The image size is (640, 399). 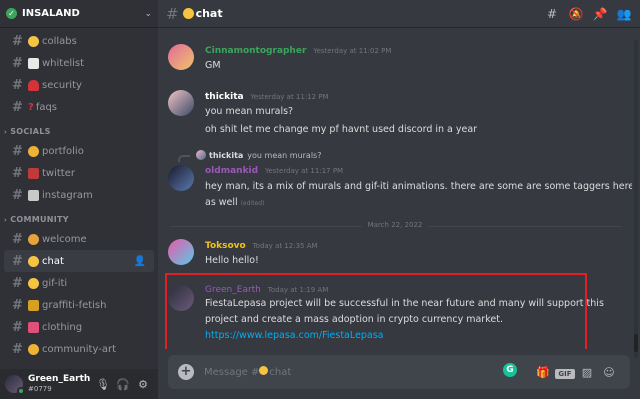 I want to click on date-divider-label: March 22, 2022, so click(x=395, y=225).